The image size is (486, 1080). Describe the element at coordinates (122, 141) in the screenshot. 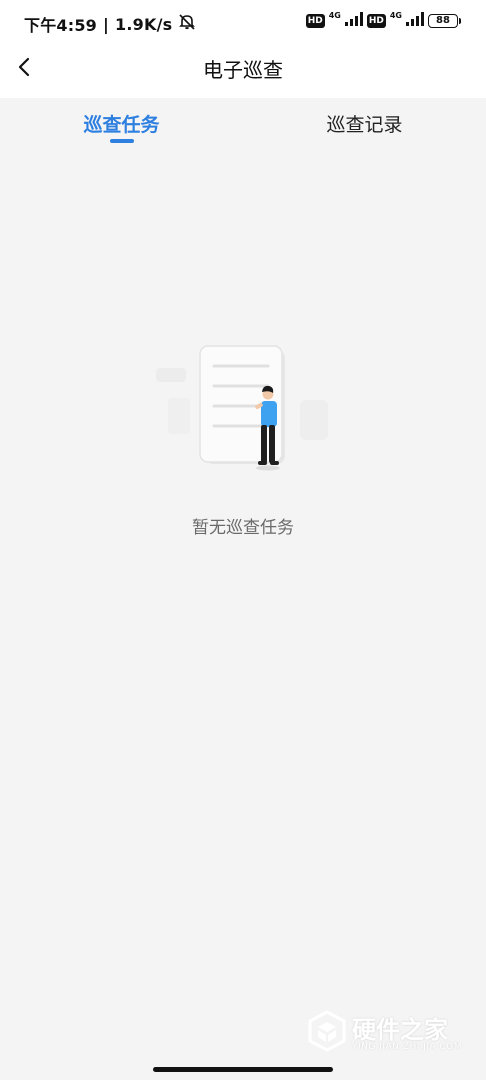

I see `active-tab-indicator` at that location.